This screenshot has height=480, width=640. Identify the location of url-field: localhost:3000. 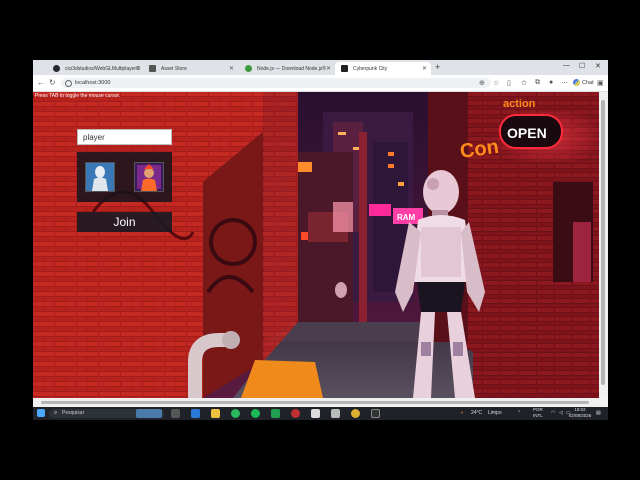
(276, 83).